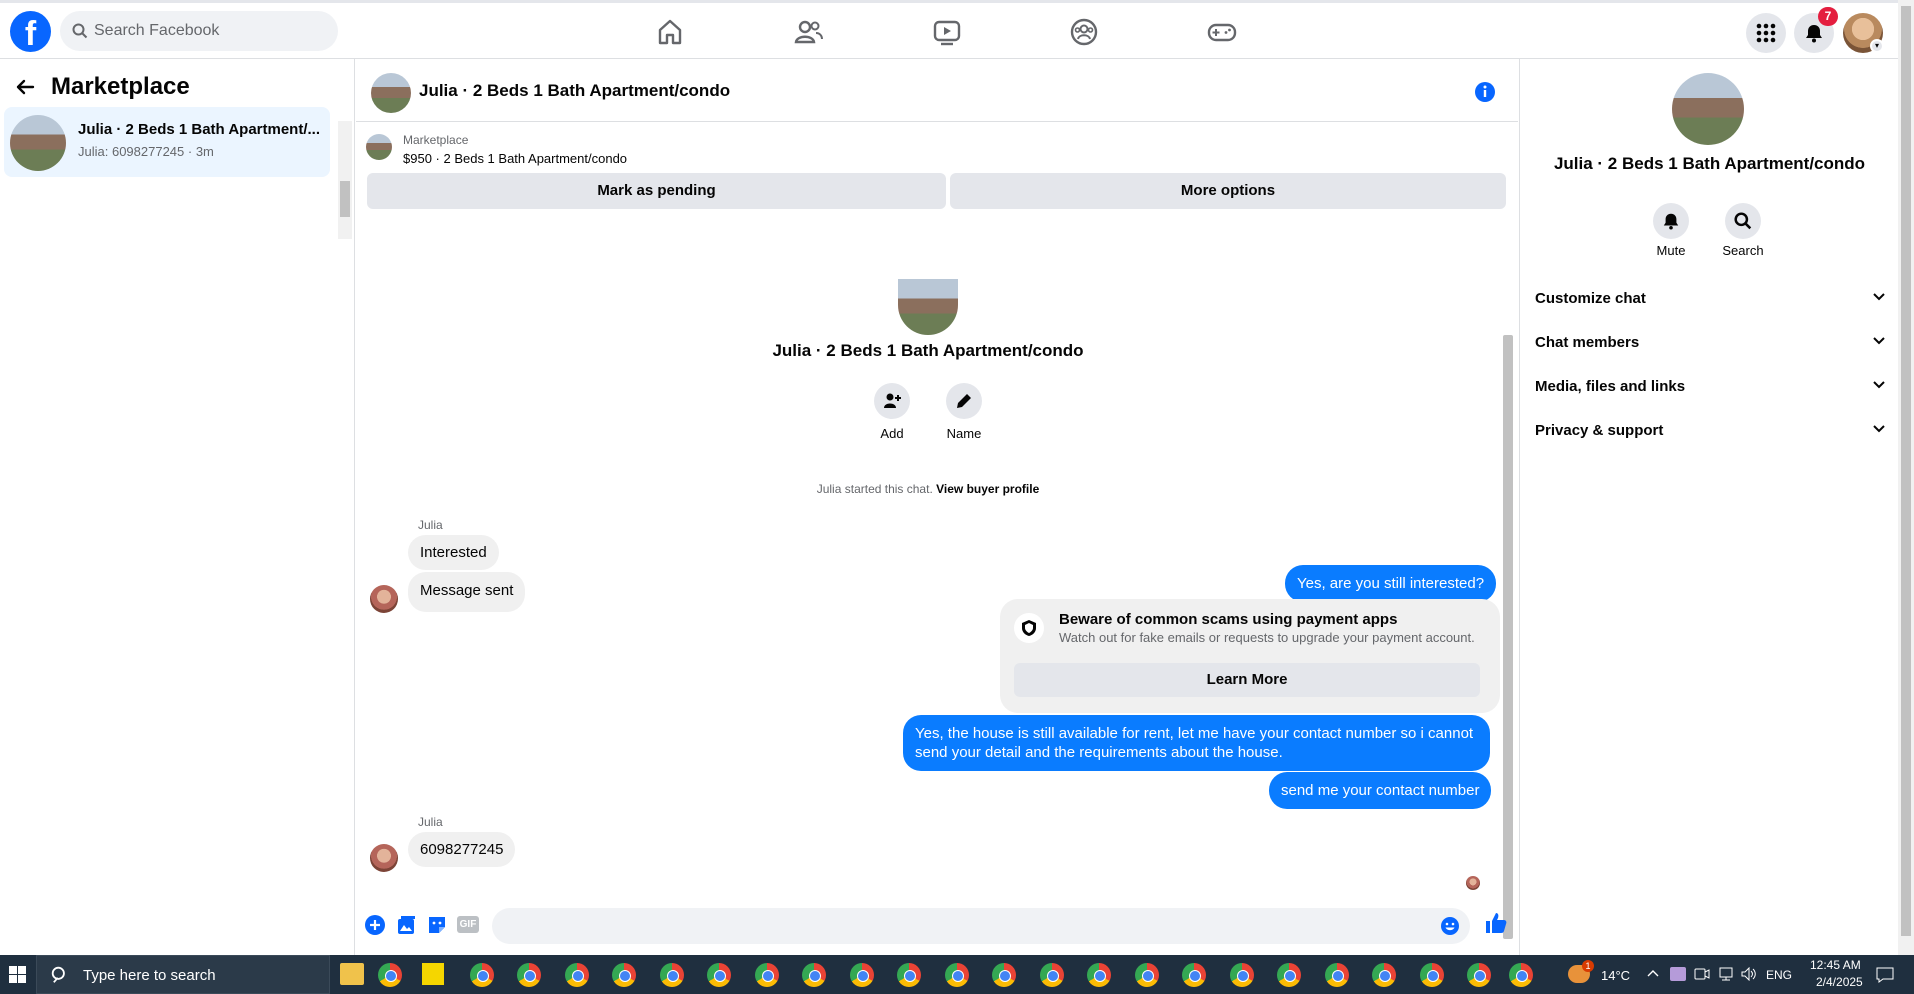 The image size is (1914, 994). What do you see at coordinates (183, 974) in the screenshot?
I see `taskbar-search: Type here to search` at bounding box center [183, 974].